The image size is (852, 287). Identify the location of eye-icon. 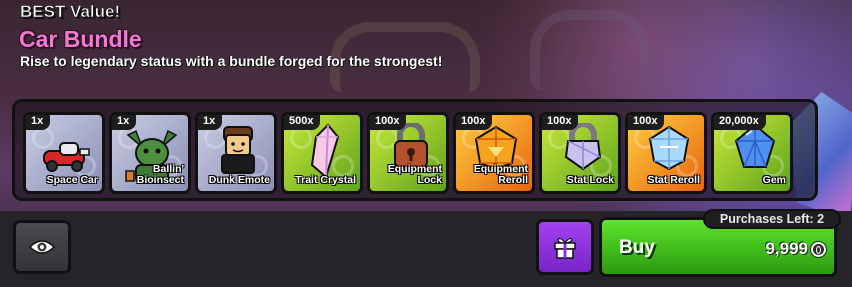
(42, 247).